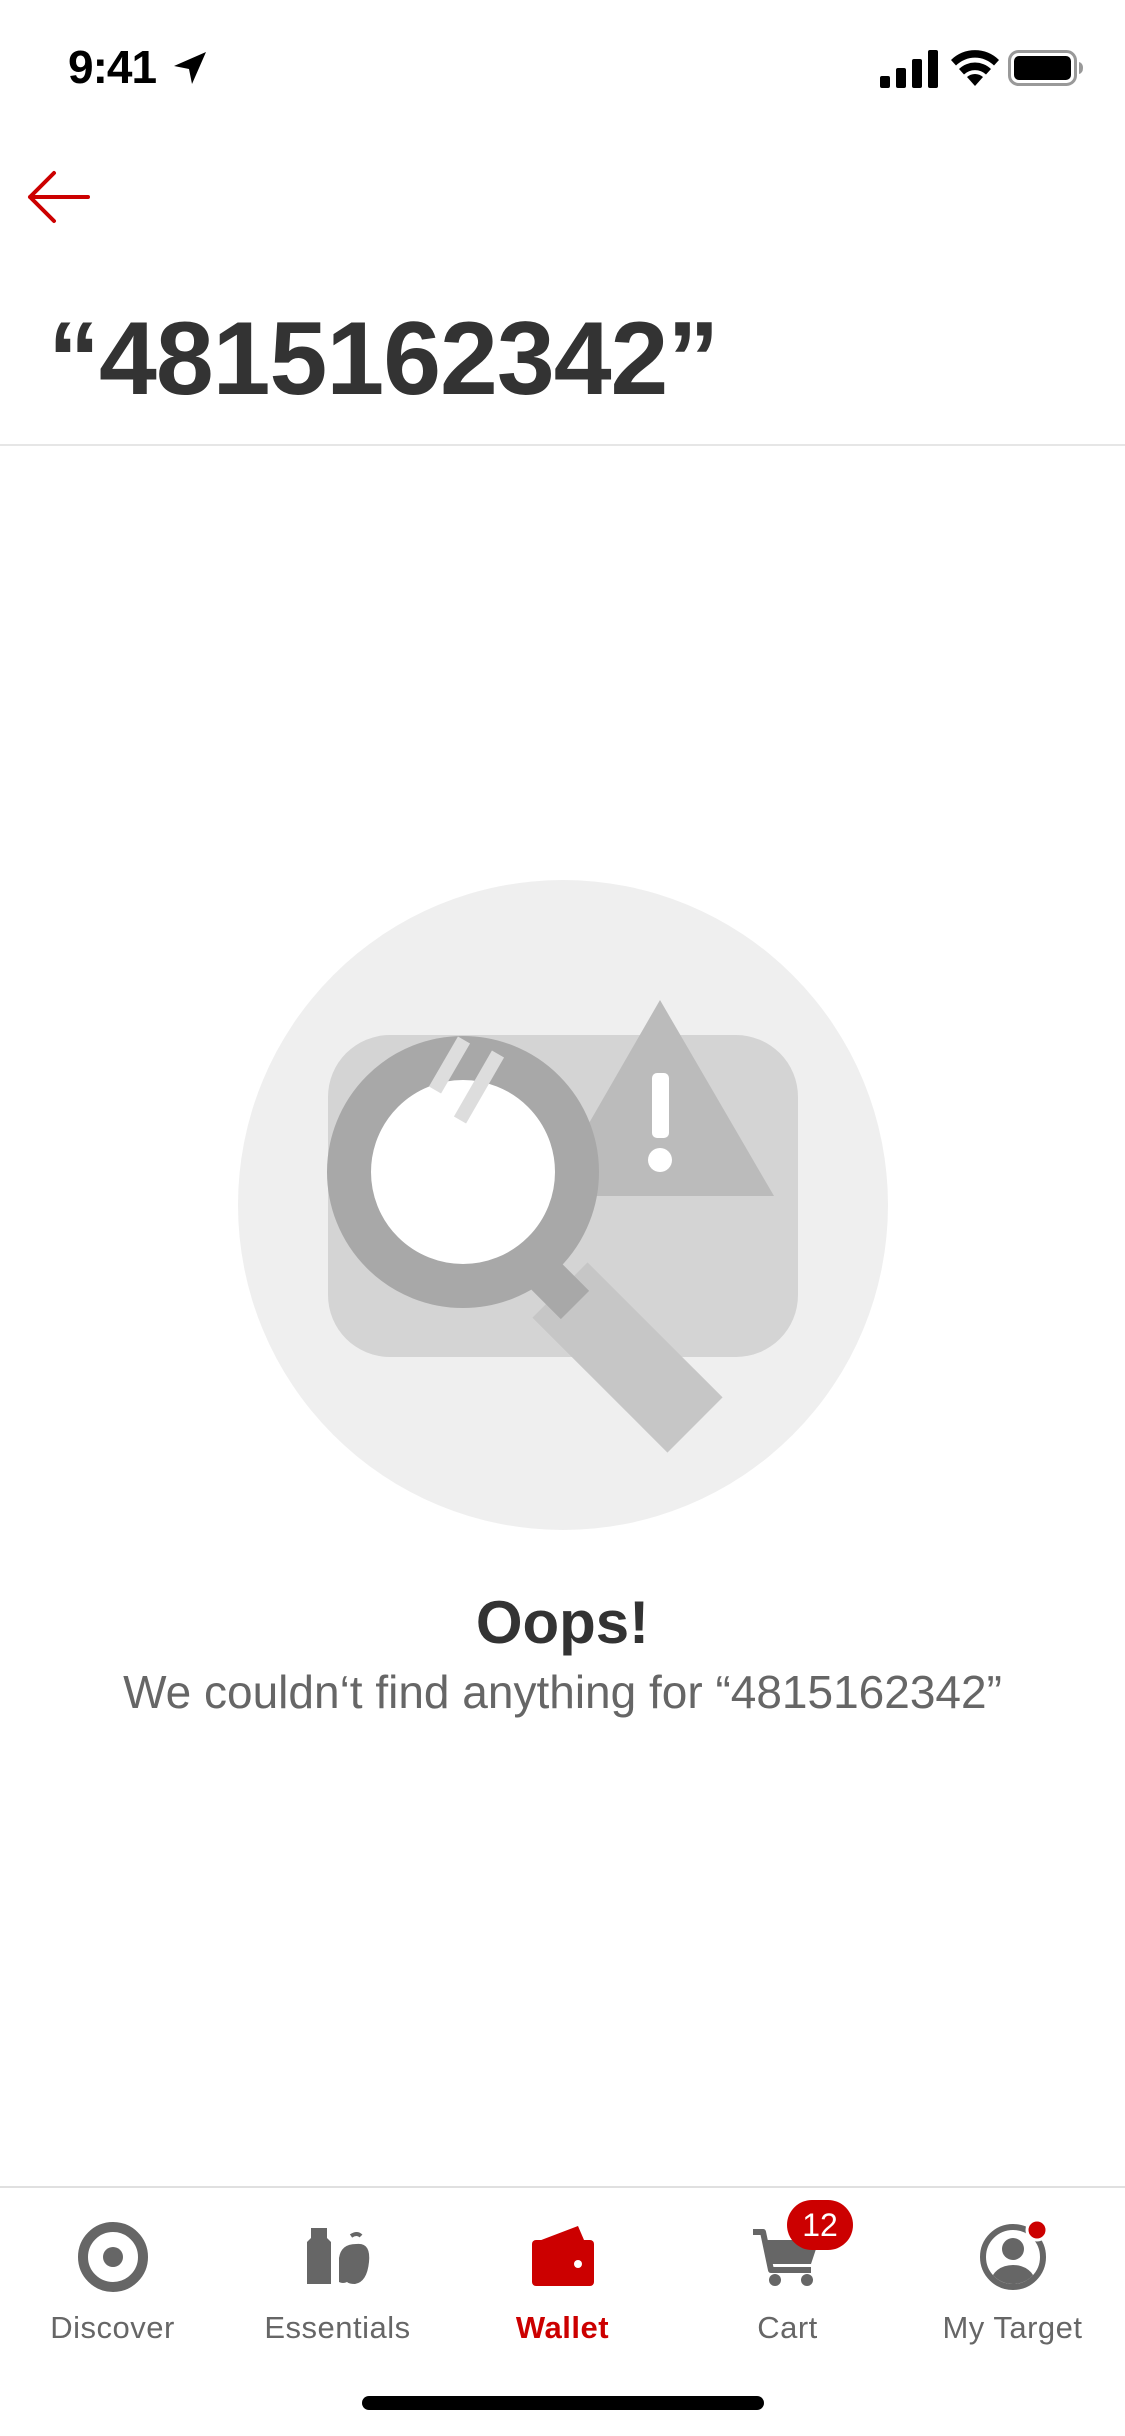  What do you see at coordinates (562, 2327) in the screenshot?
I see `tab-label: Wallet` at bounding box center [562, 2327].